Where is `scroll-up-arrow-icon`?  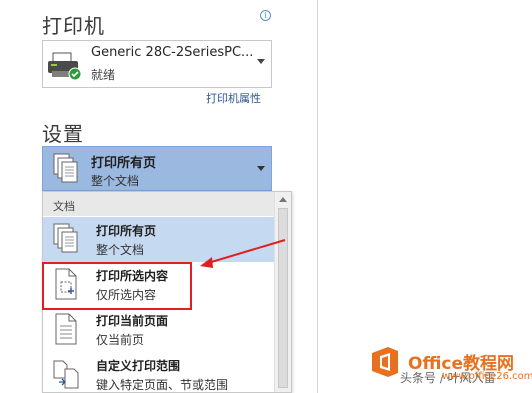 scroll-up-arrow-icon is located at coordinates (283, 199).